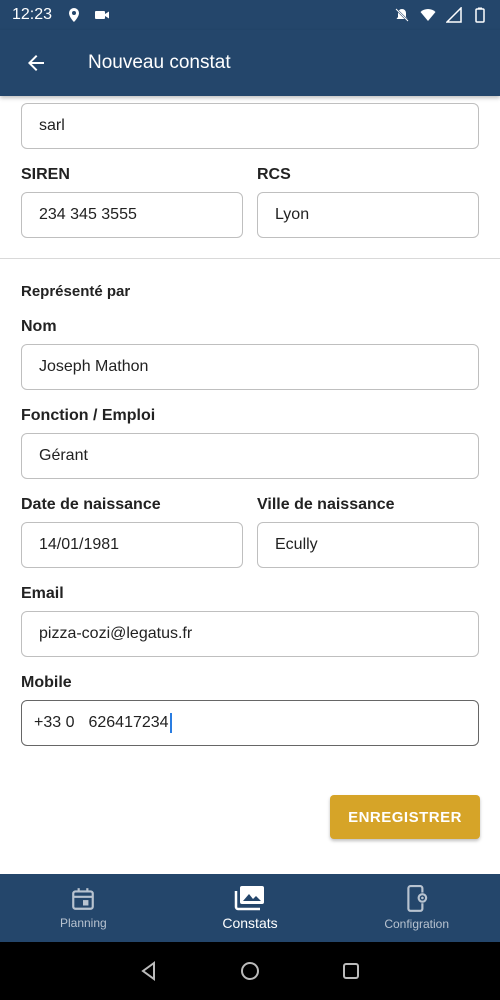  I want to click on date-naissance-field: 14/01/1981, so click(132, 545).